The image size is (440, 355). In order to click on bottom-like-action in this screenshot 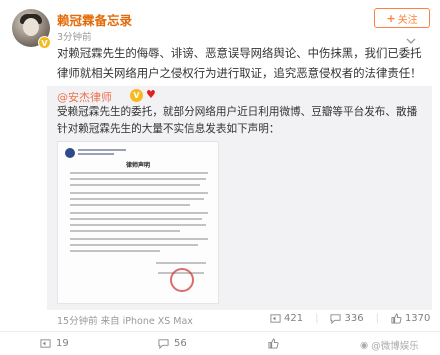, I will do `click(273, 343)`.